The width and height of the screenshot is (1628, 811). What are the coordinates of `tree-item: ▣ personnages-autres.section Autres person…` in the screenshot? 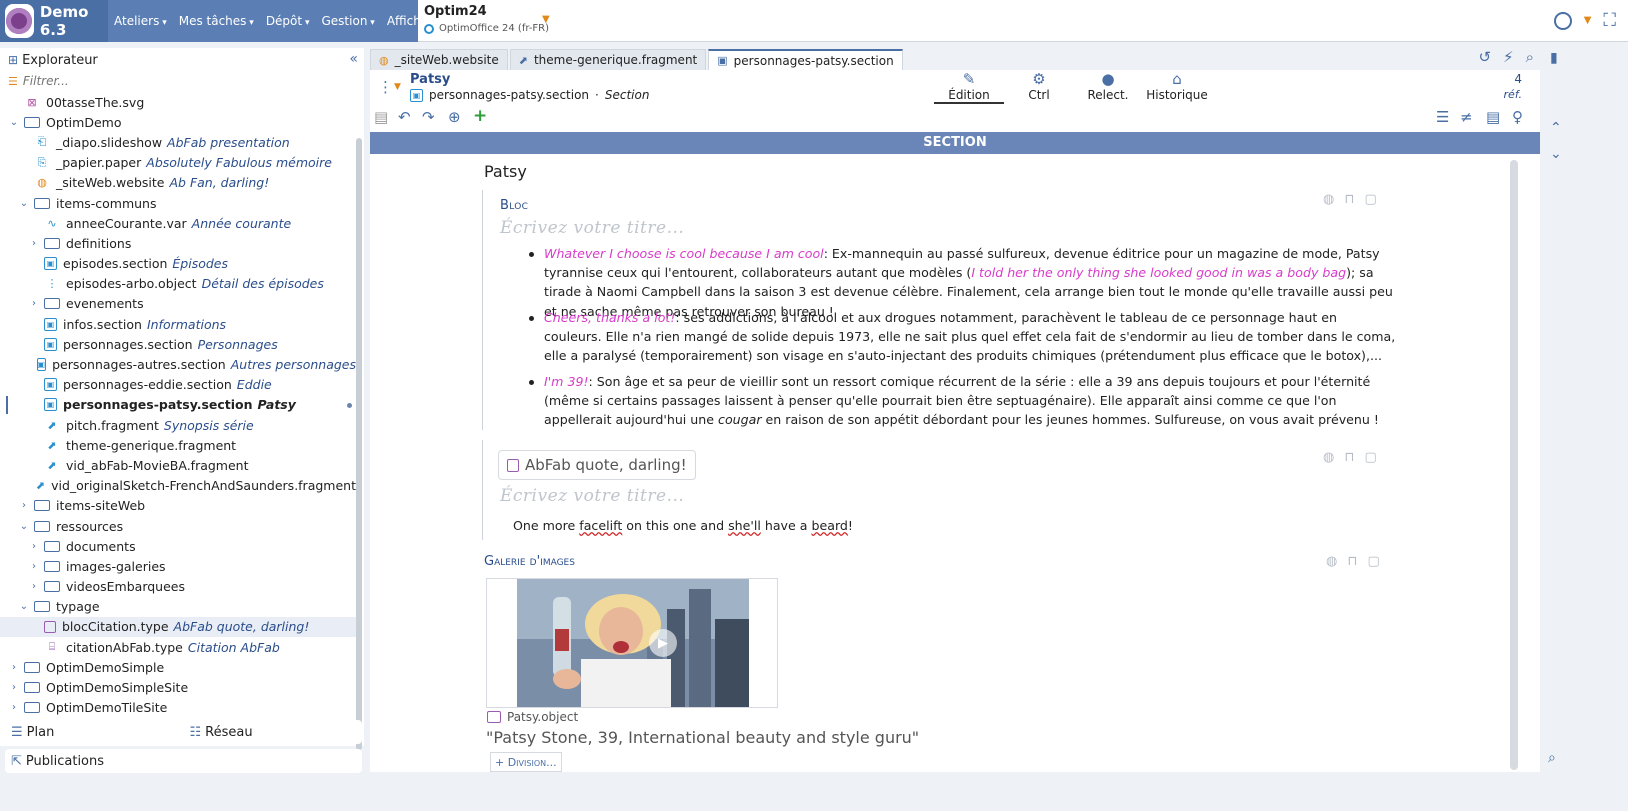 It's located at (178, 364).